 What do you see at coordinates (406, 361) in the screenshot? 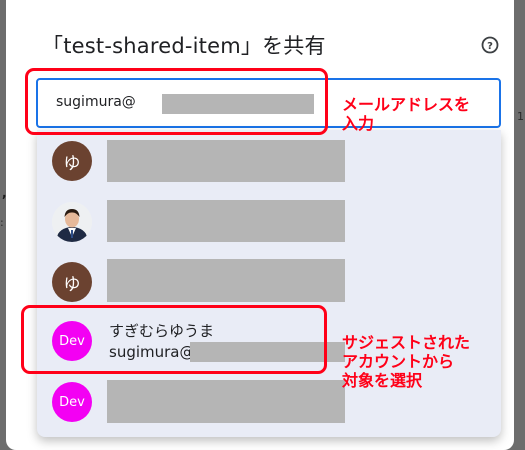
I see `annotation-select-account: サジェストされた アカウントから 対象を選択` at bounding box center [406, 361].